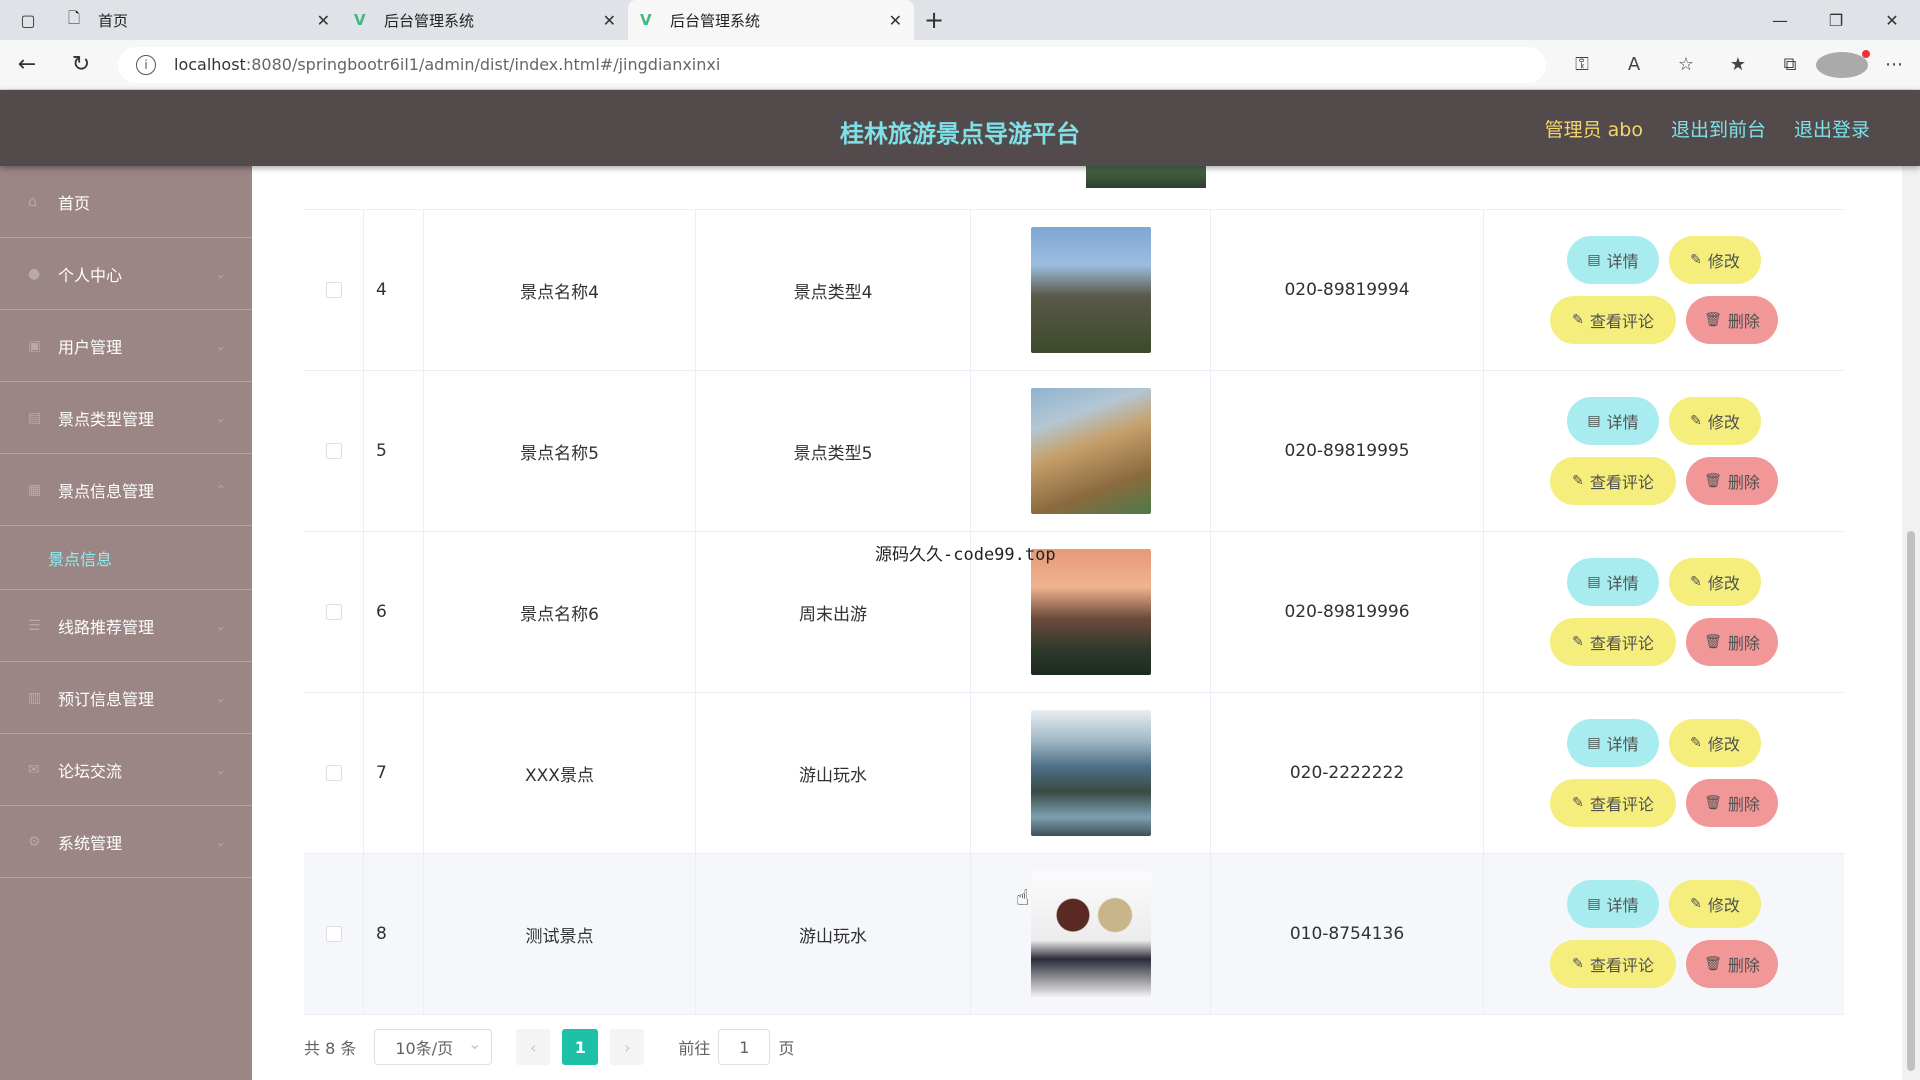 This screenshot has width=1920, height=1080. Describe the element at coordinates (1582, 64) in the screenshot. I see `key-icon: ⚿` at that location.